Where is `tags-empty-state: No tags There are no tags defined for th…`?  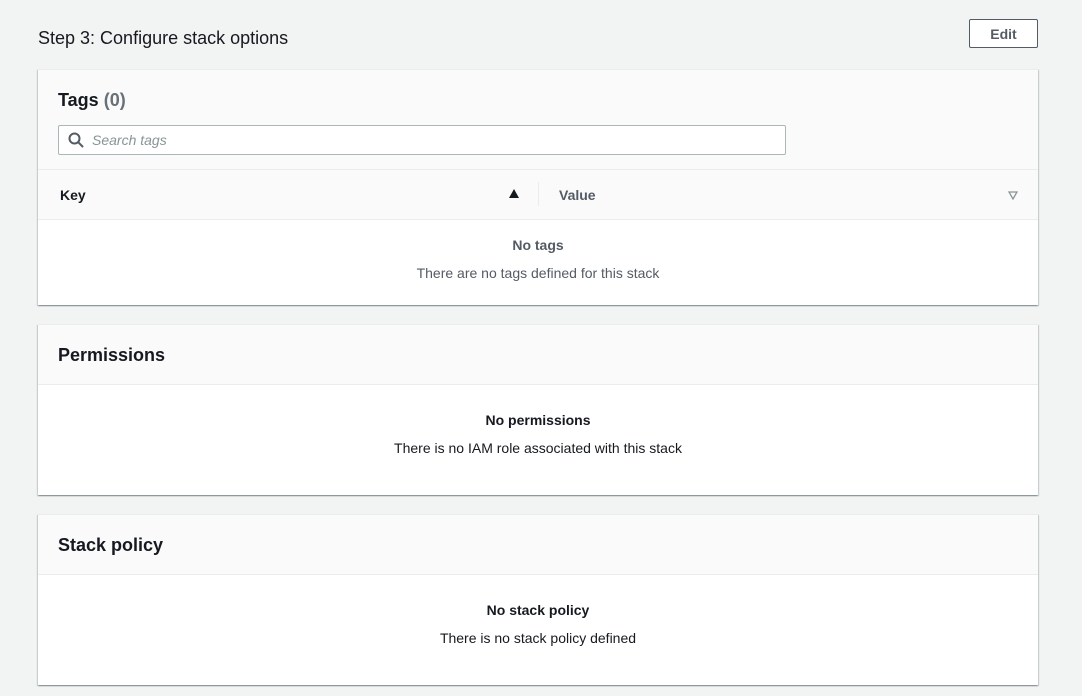 tags-empty-state: No tags There are no tags defined for th… is located at coordinates (538, 250).